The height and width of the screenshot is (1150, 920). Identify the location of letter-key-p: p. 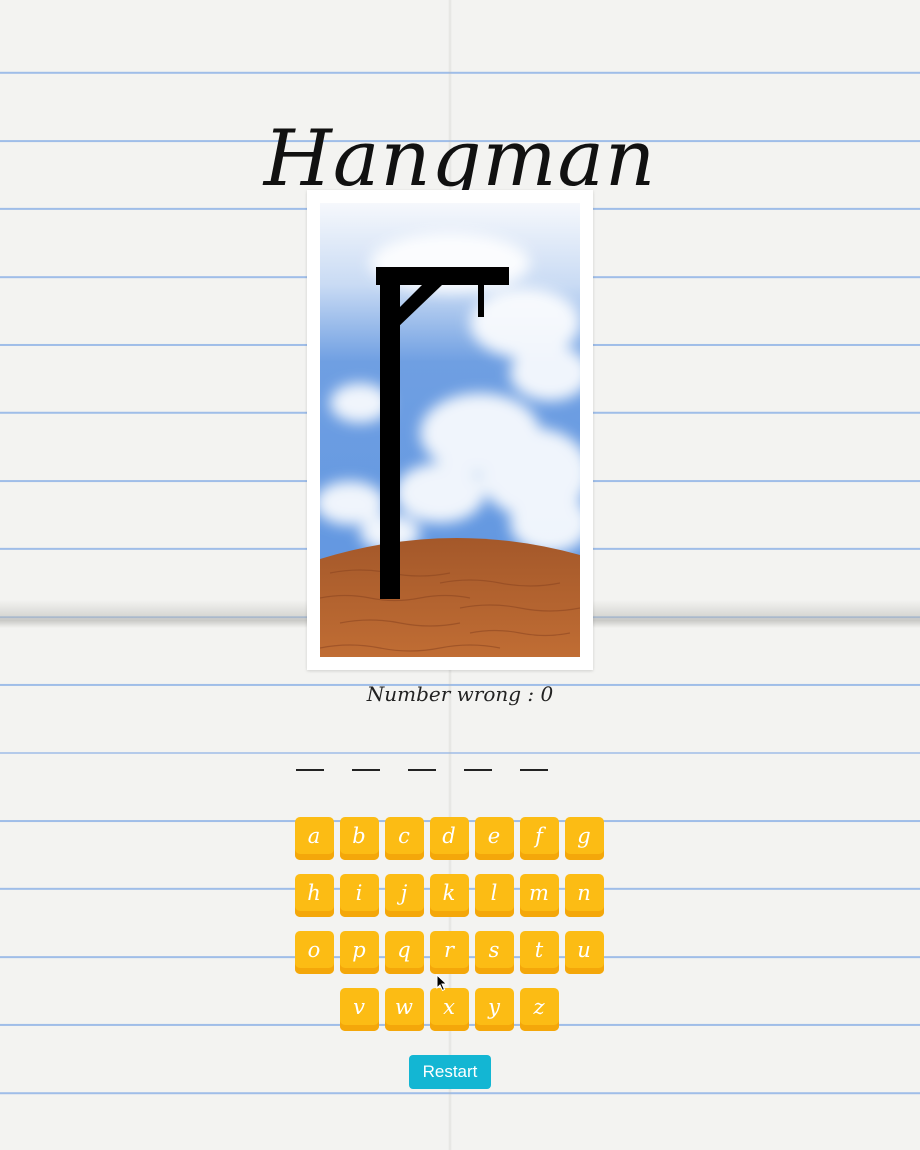
(359, 952).